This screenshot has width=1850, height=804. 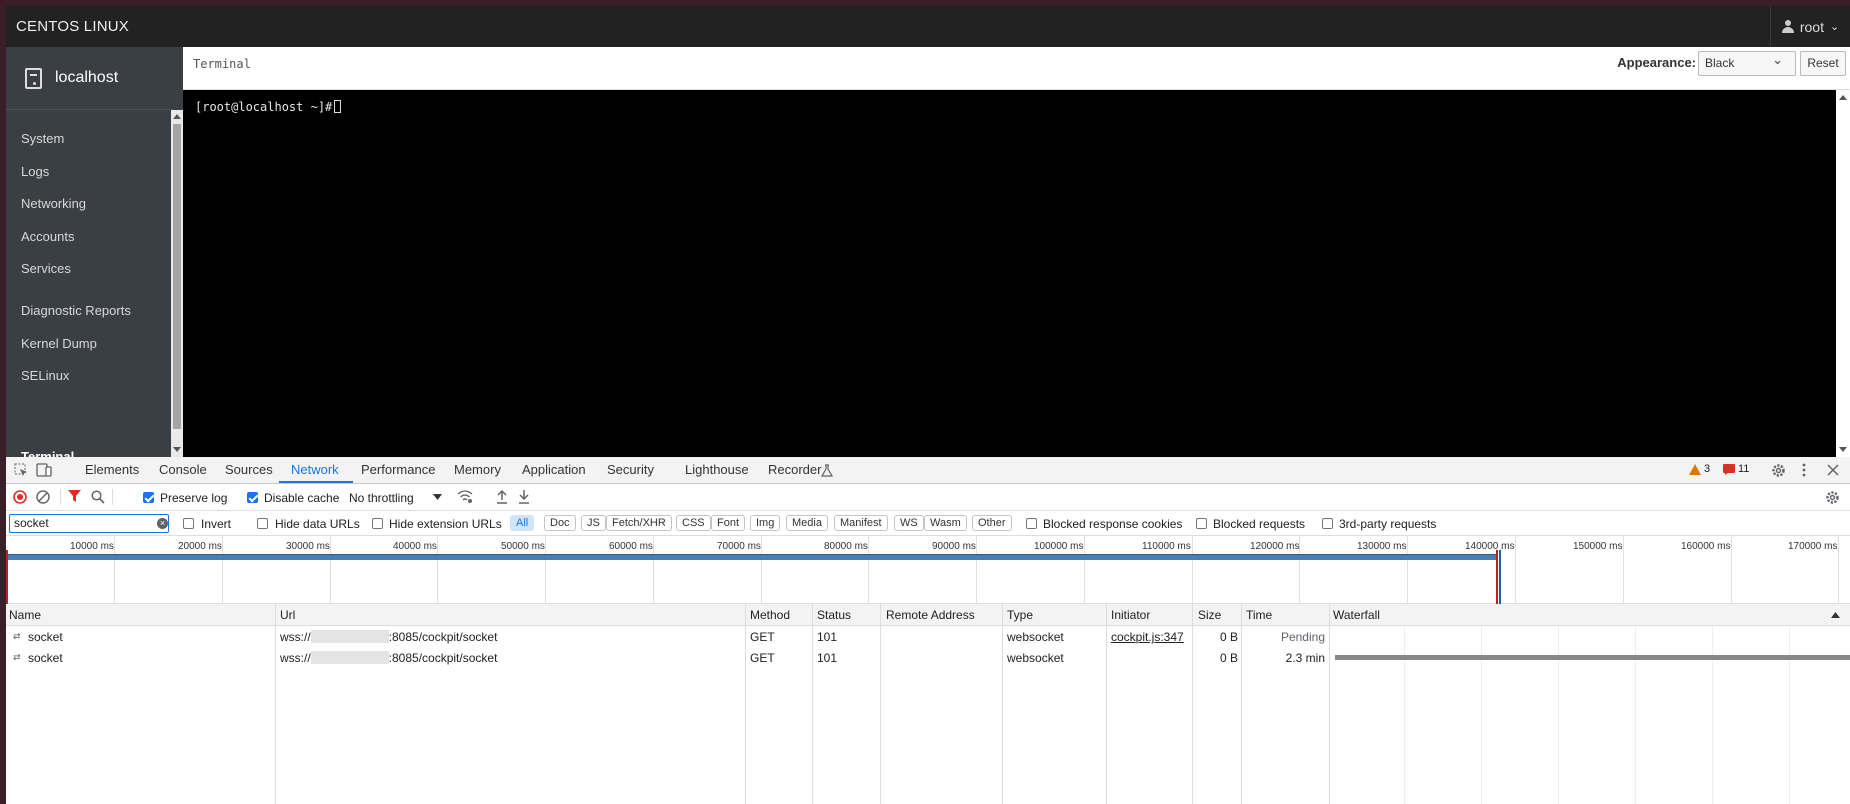 What do you see at coordinates (717, 469) in the screenshot?
I see `tab-lighthouse: Lighthouse` at bounding box center [717, 469].